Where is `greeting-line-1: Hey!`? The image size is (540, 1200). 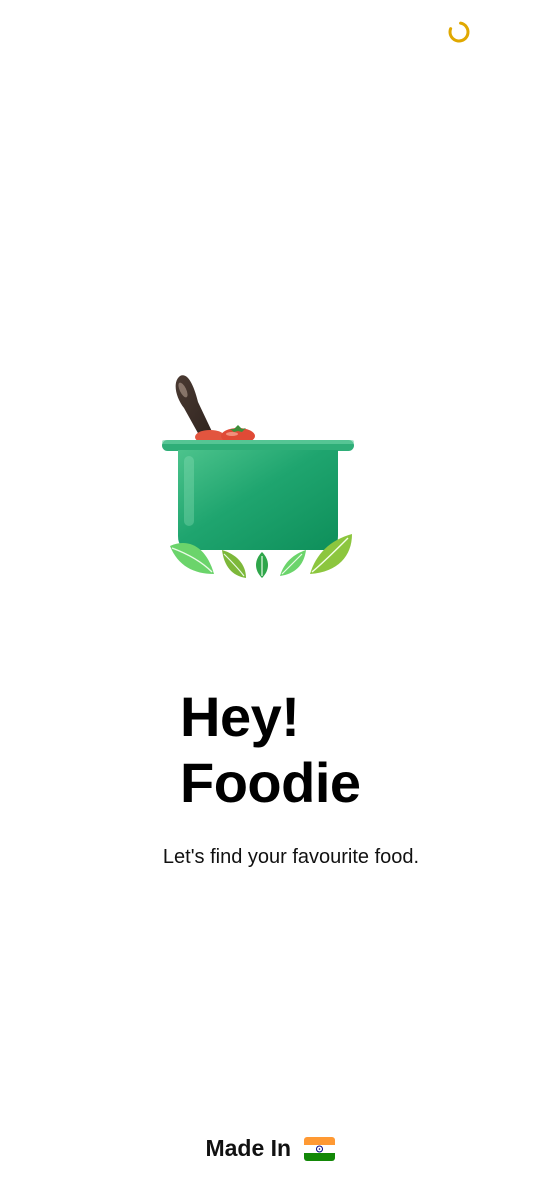
greeting-line-1: Hey! is located at coordinates (240, 716).